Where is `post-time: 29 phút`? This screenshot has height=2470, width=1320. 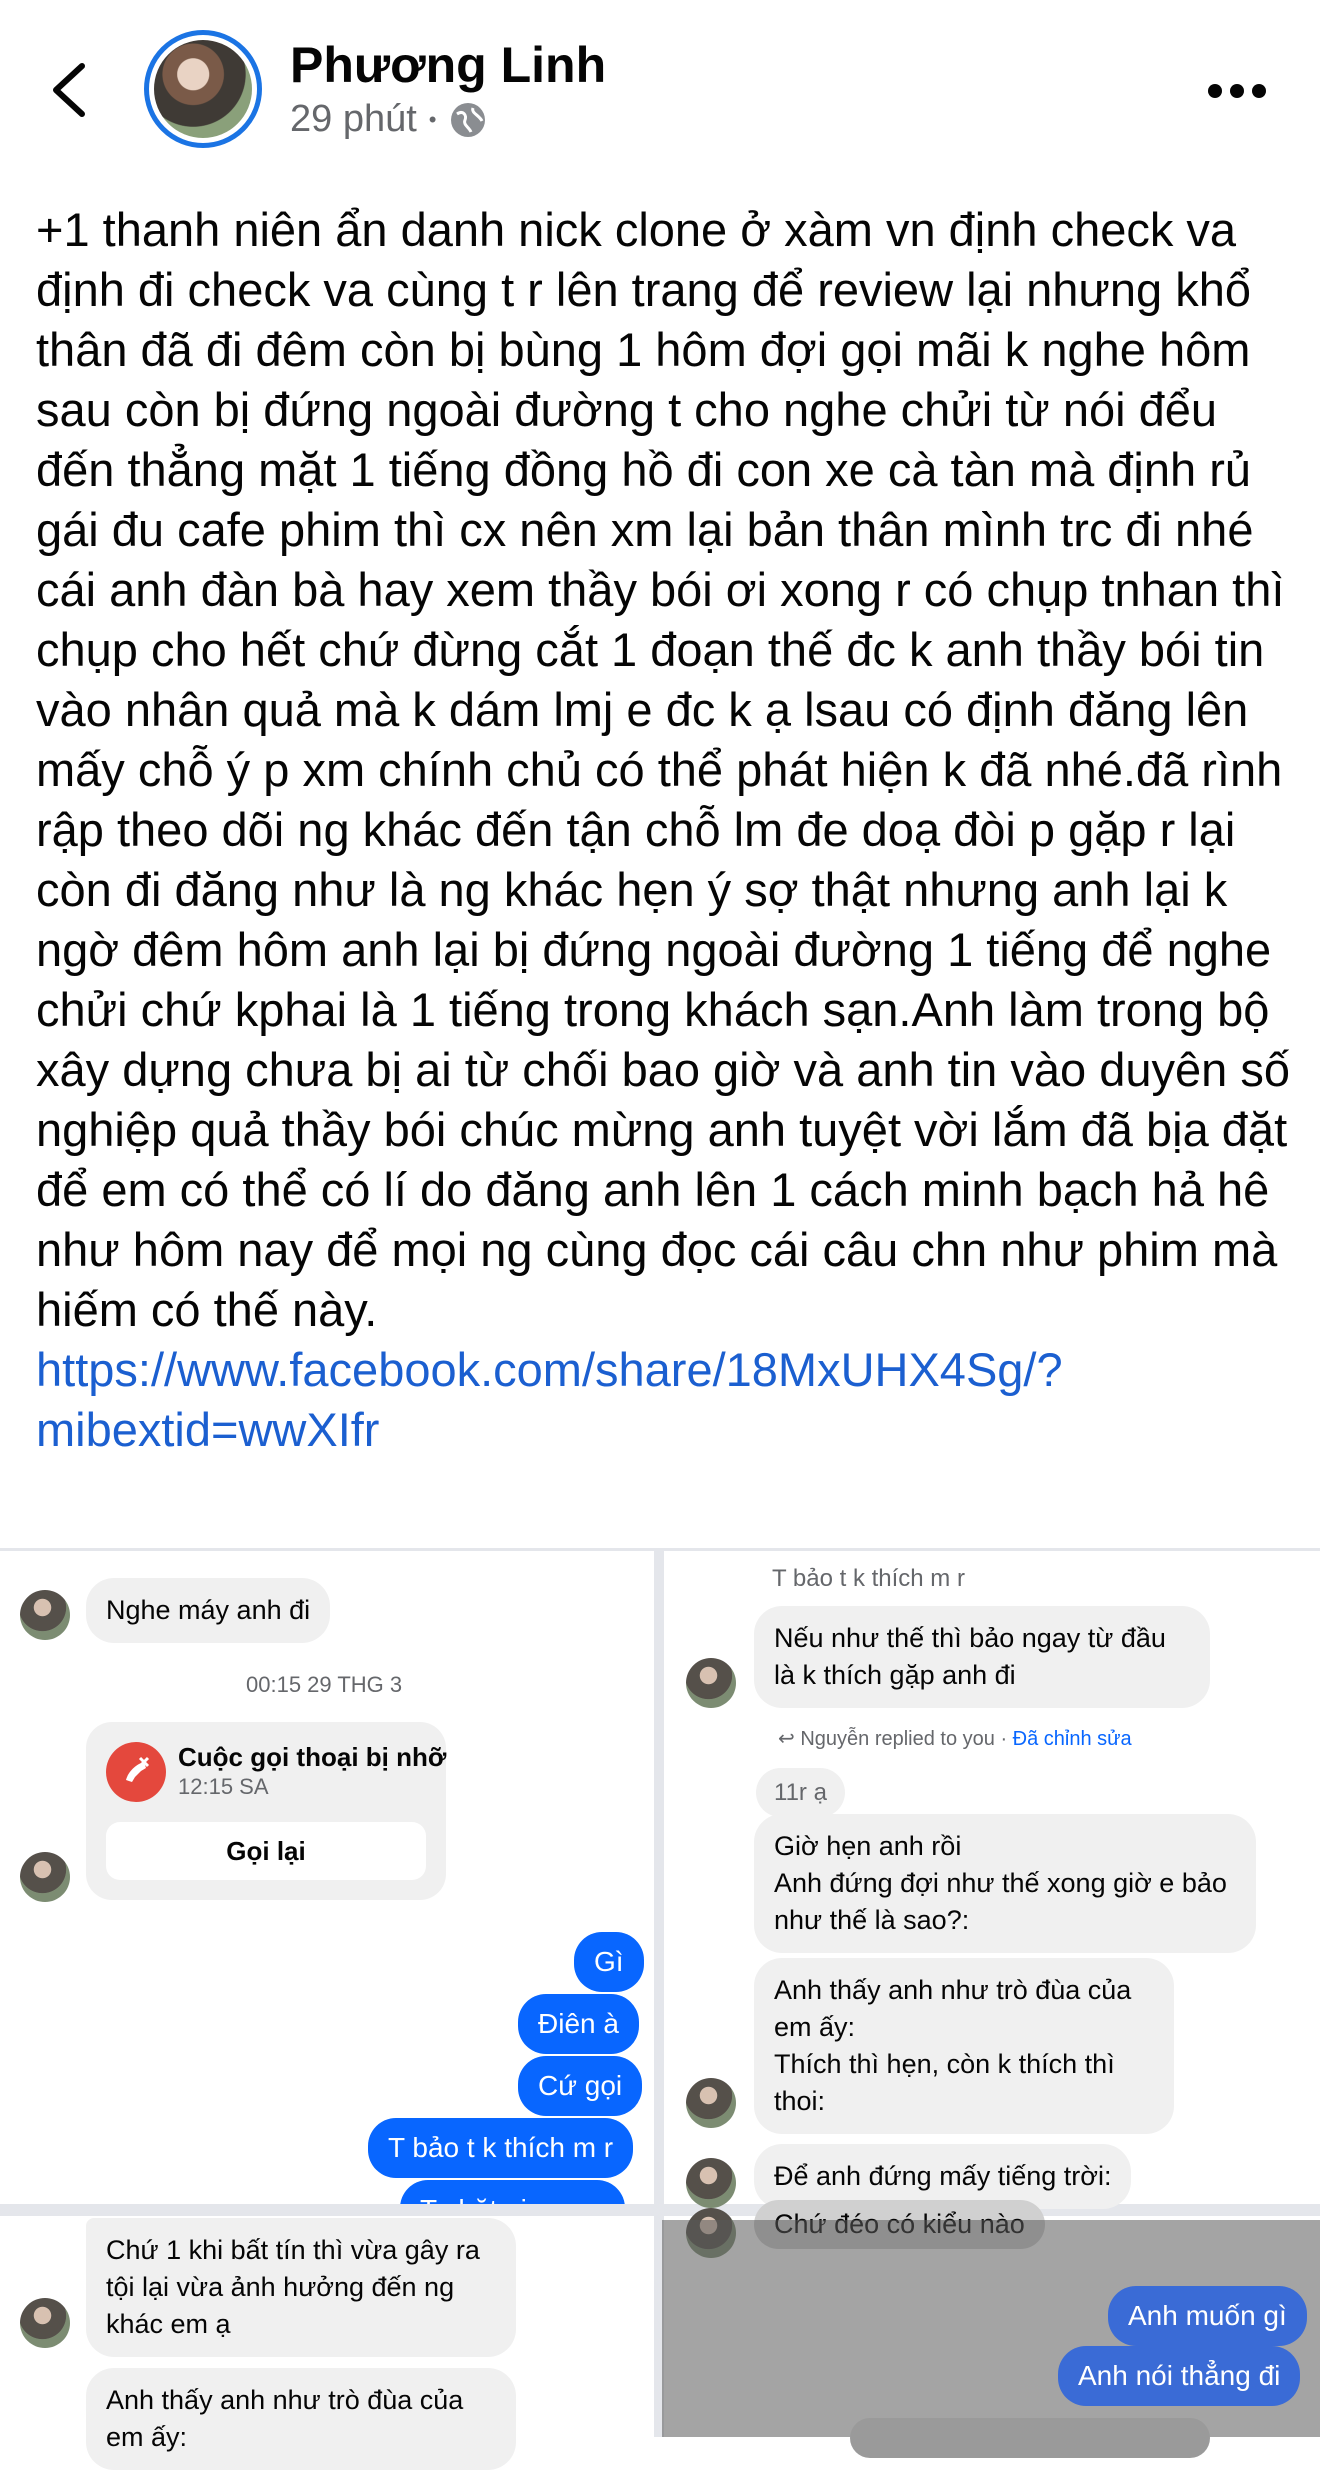 post-time: 29 phút is located at coordinates (353, 119).